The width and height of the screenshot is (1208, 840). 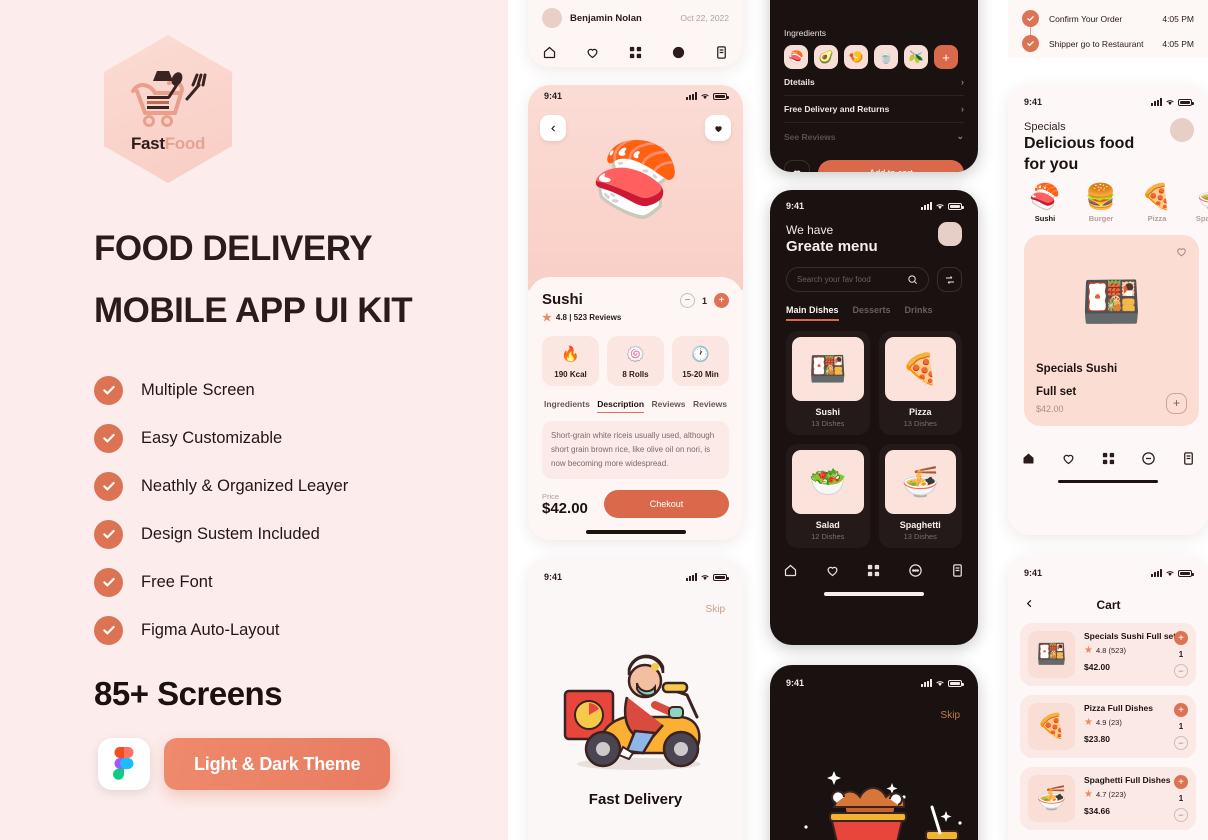 What do you see at coordinates (812, 313) in the screenshot?
I see `tab-main-dishes: Main Dishes` at bounding box center [812, 313].